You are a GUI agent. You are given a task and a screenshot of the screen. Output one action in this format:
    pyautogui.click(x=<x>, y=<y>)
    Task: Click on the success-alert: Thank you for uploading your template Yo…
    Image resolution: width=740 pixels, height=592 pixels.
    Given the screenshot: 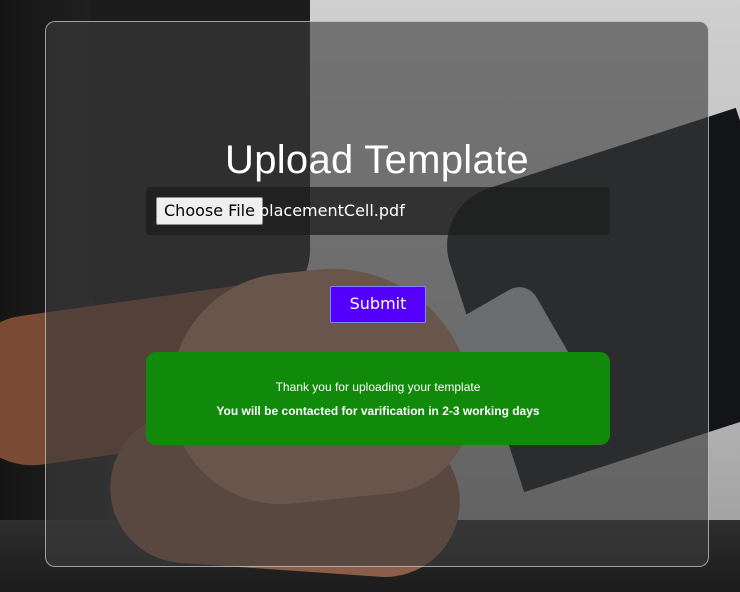 What is the action you would take?
    pyautogui.click(x=378, y=398)
    